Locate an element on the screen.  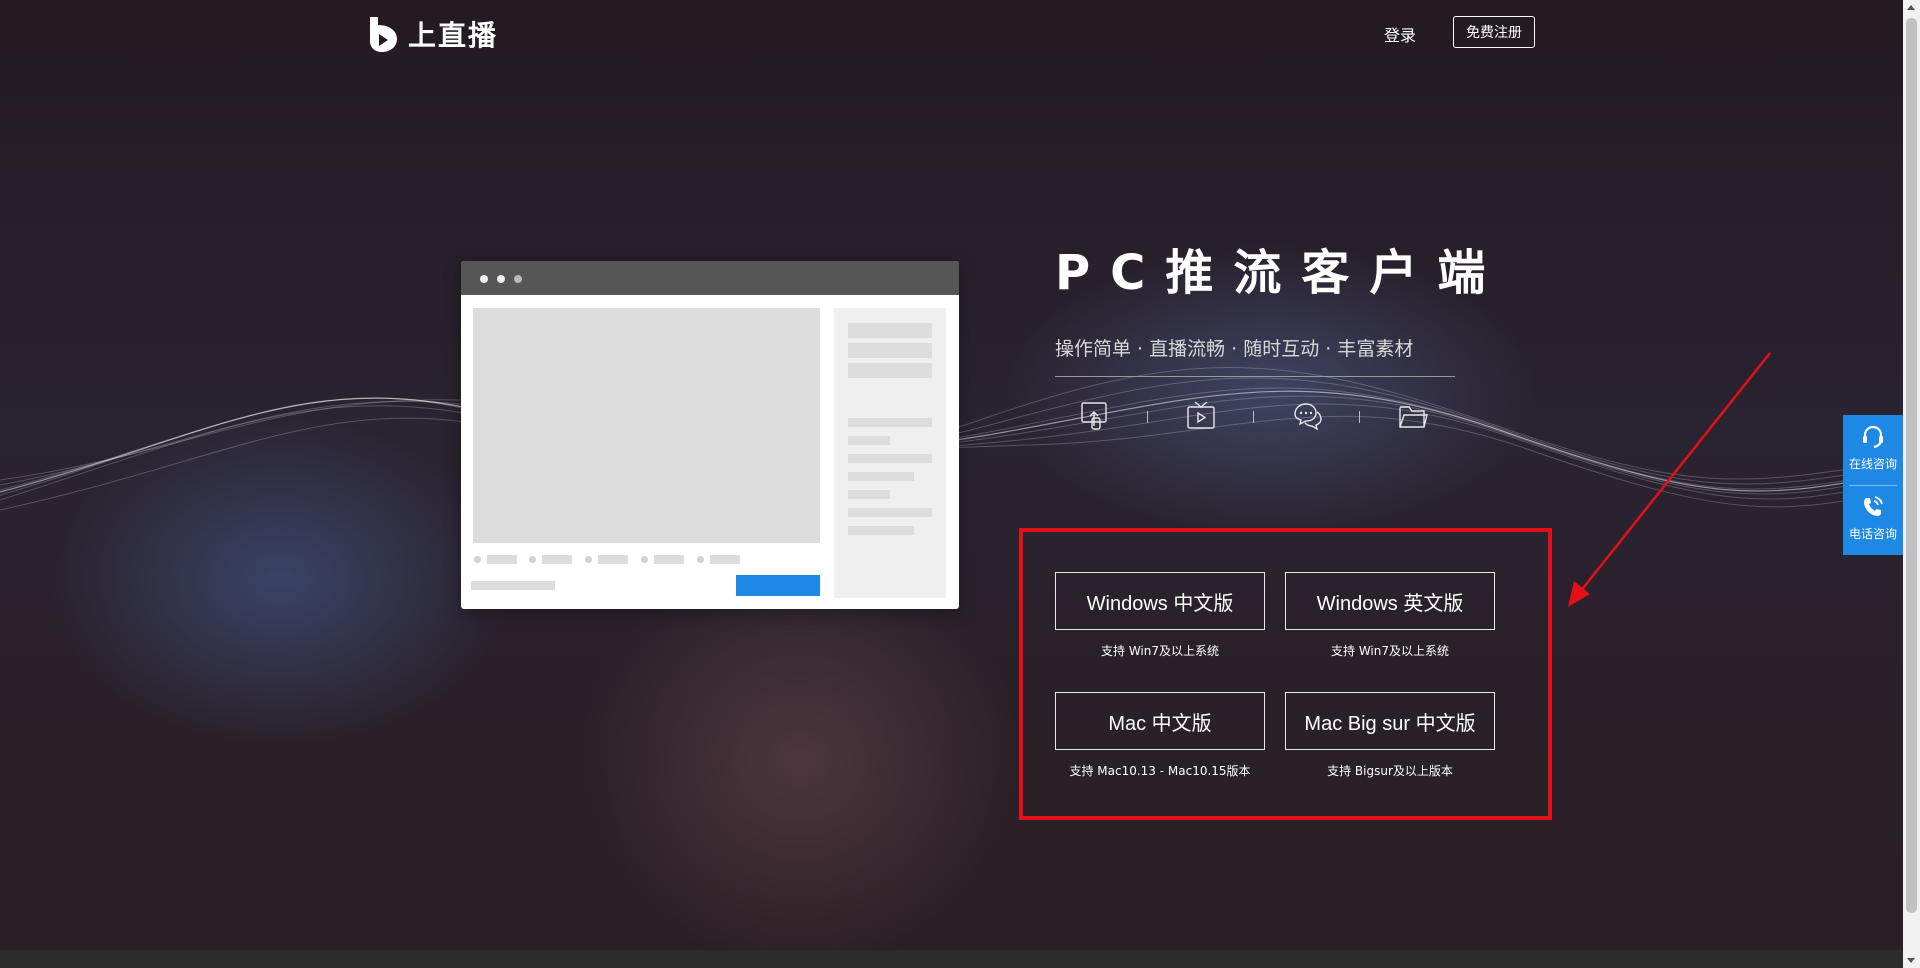
online-consult-button: 在线咨询 is located at coordinates (1873, 447).